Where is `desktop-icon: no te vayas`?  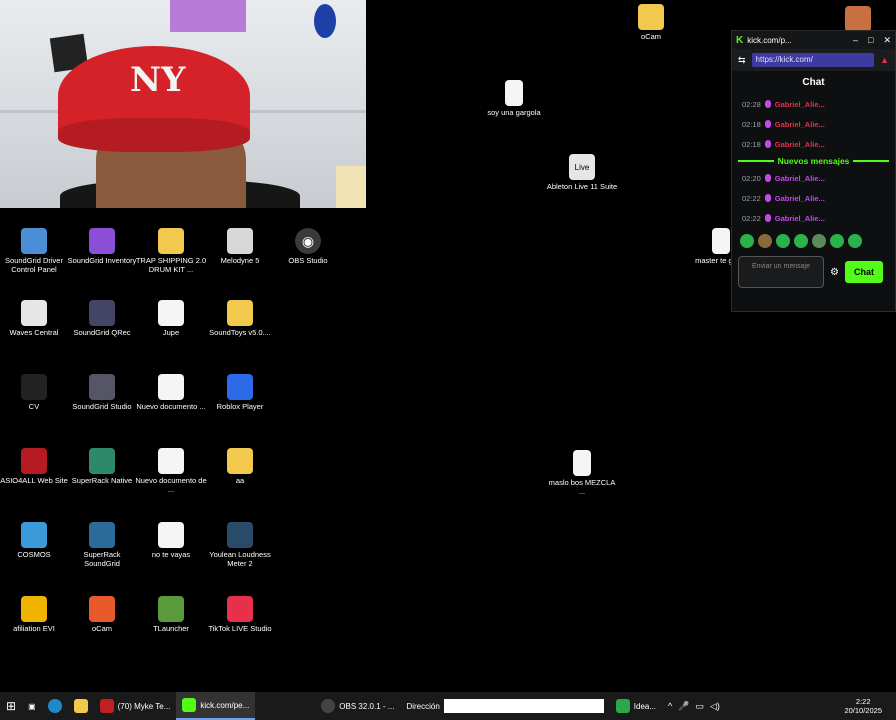
desktop-icon: no te vayas is located at coordinates (171, 540).